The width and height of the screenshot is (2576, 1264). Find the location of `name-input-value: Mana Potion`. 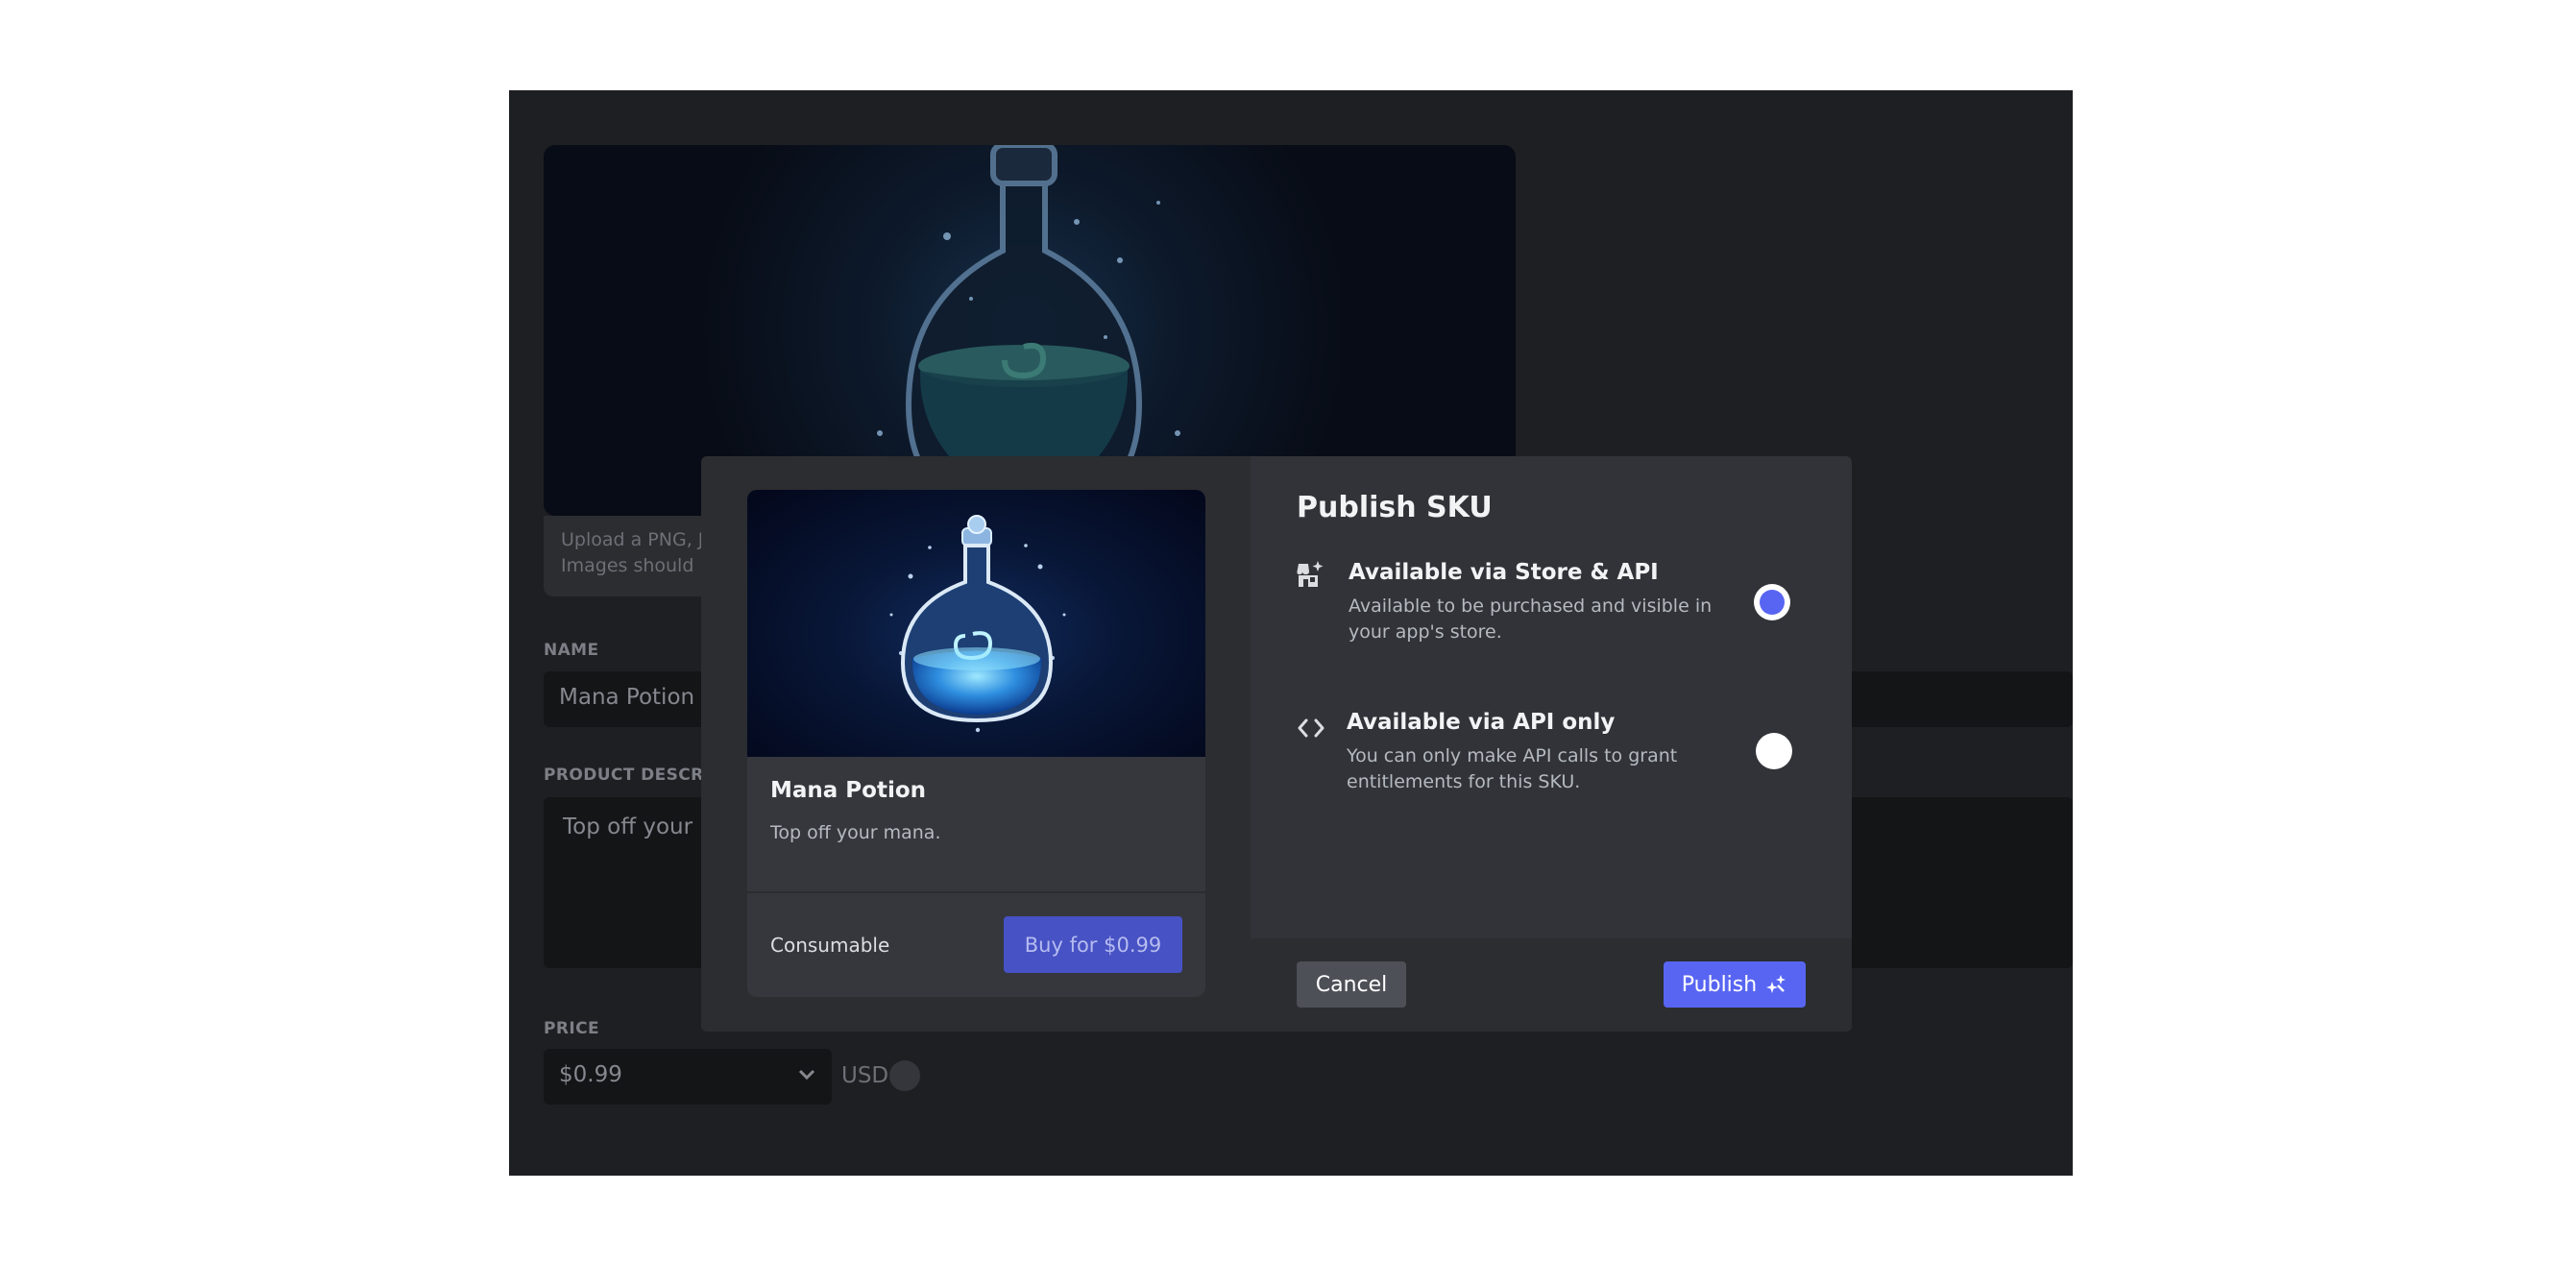

name-input-value: Mana Potion is located at coordinates (627, 697).